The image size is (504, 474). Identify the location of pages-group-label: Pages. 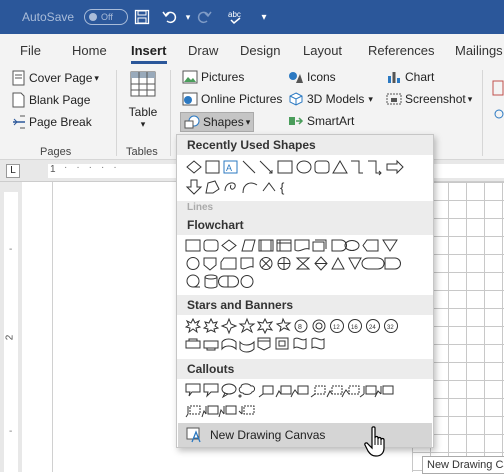
(56, 152).